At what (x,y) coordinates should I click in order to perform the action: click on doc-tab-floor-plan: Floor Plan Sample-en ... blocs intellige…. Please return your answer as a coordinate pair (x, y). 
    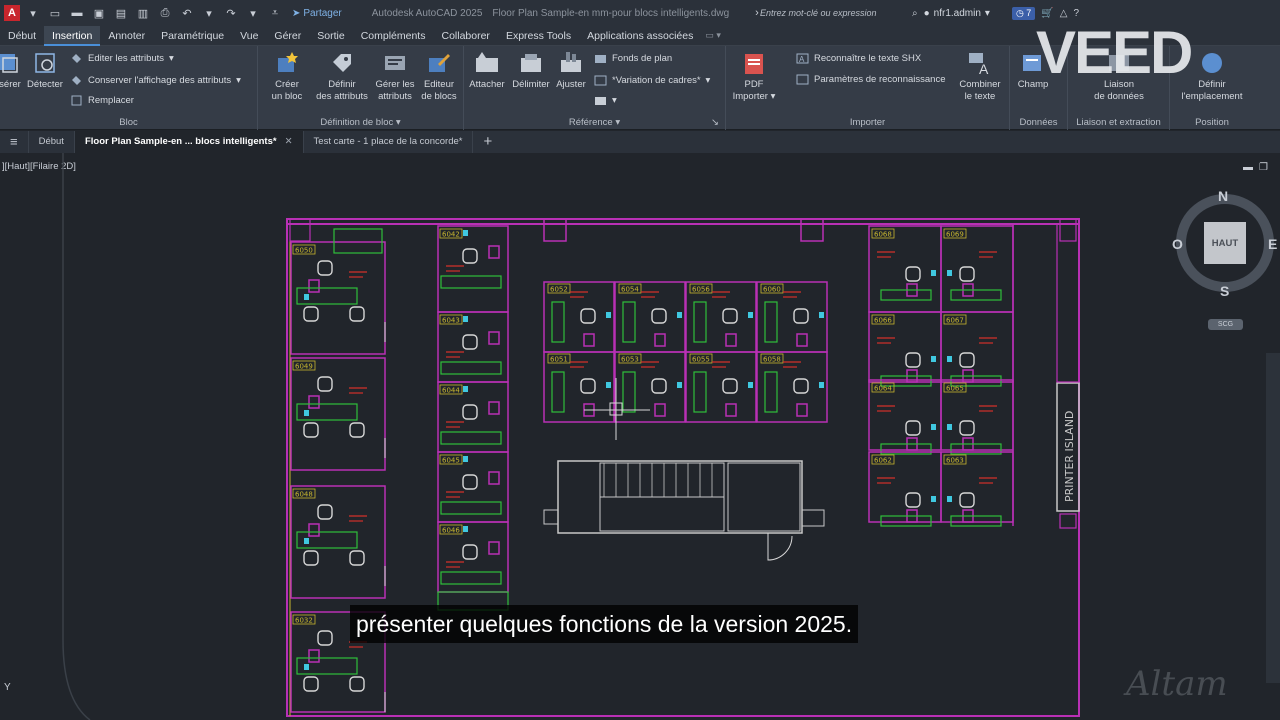
    Looking at the image, I should click on (189, 142).